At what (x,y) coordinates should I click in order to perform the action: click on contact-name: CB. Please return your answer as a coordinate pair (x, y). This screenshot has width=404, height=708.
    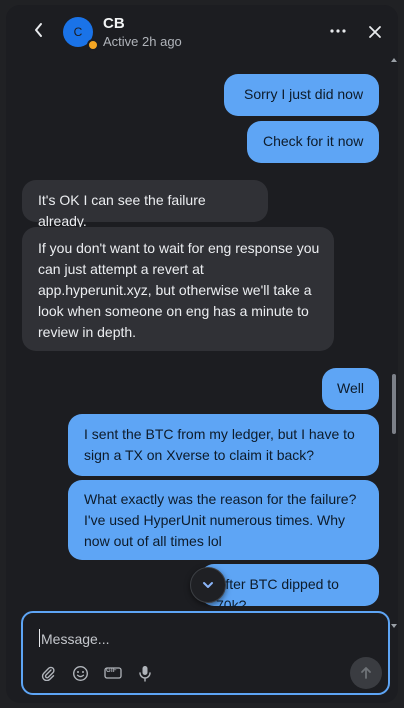
    Looking at the image, I should click on (114, 23).